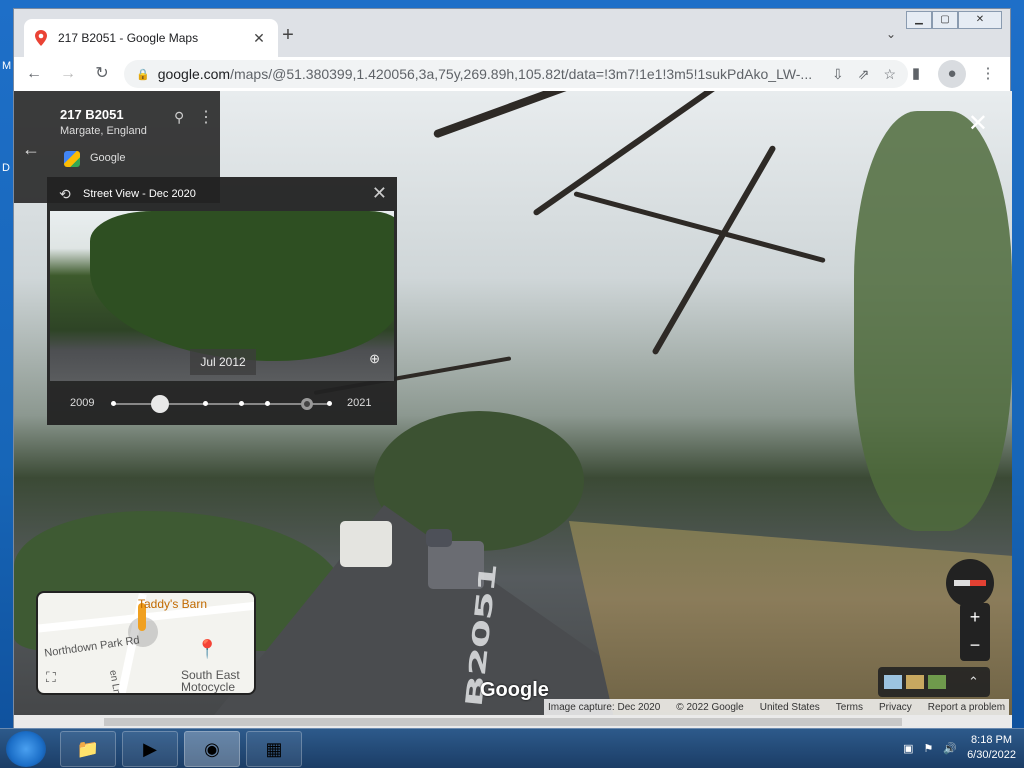 This screenshot has width=1024, height=768. Describe the element at coordinates (864, 74) in the screenshot. I see `share-icon: ⇗` at that location.